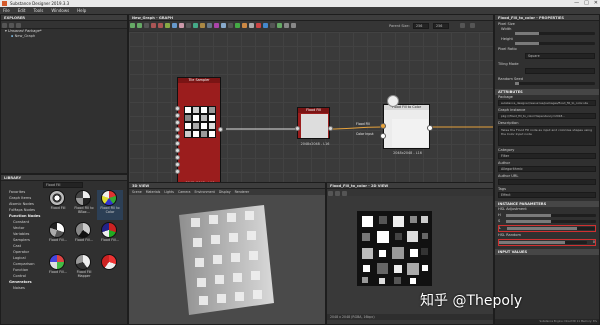 This screenshot has width=600, height=325. I want to click on category-field: Filter, so click(547, 156).